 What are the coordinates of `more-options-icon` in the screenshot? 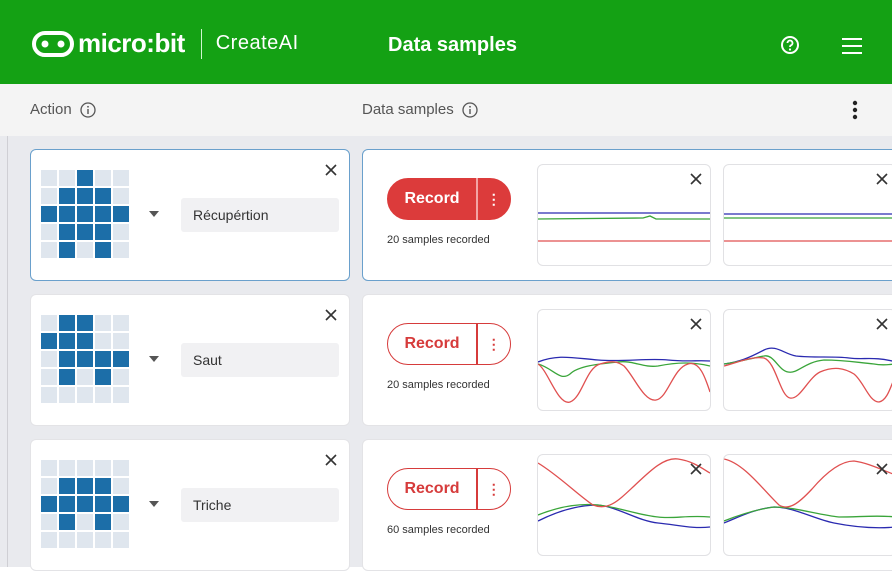 It's located at (855, 110).